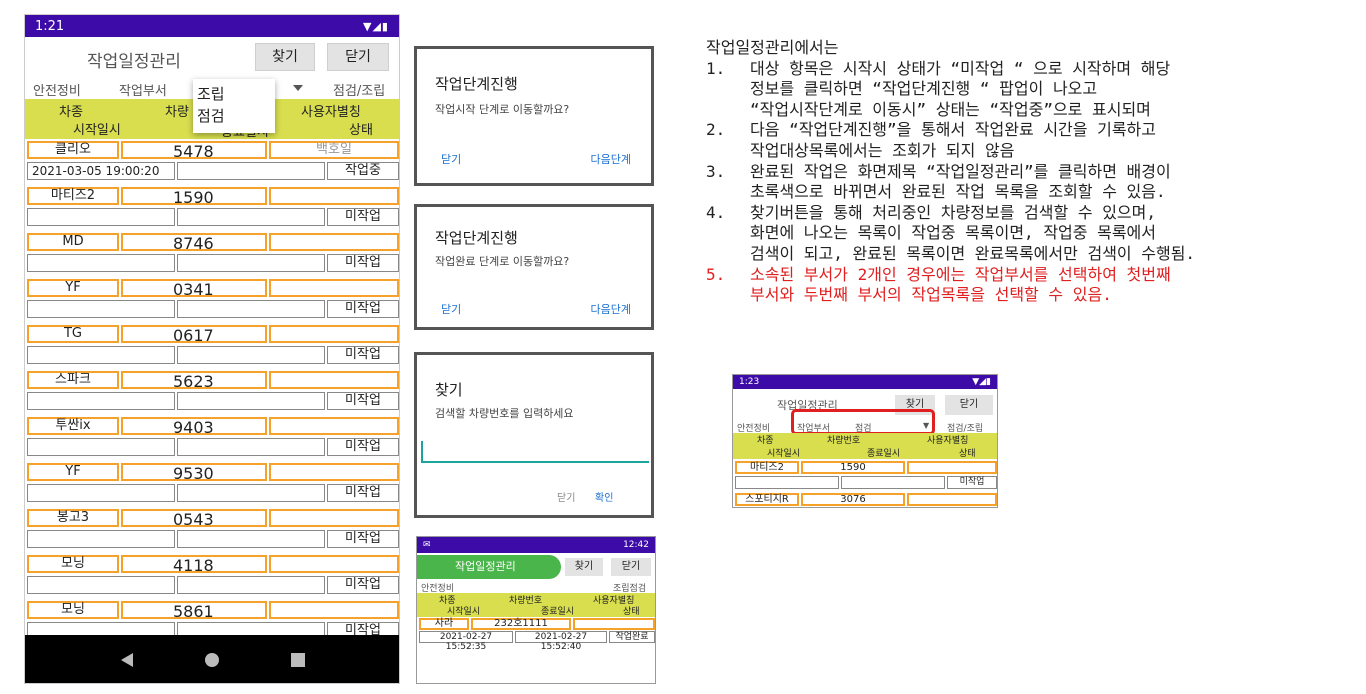 The width and height of the screenshot is (1366, 694). Describe the element at coordinates (73, 380) in the screenshot. I see `row-type: 스파크` at that location.